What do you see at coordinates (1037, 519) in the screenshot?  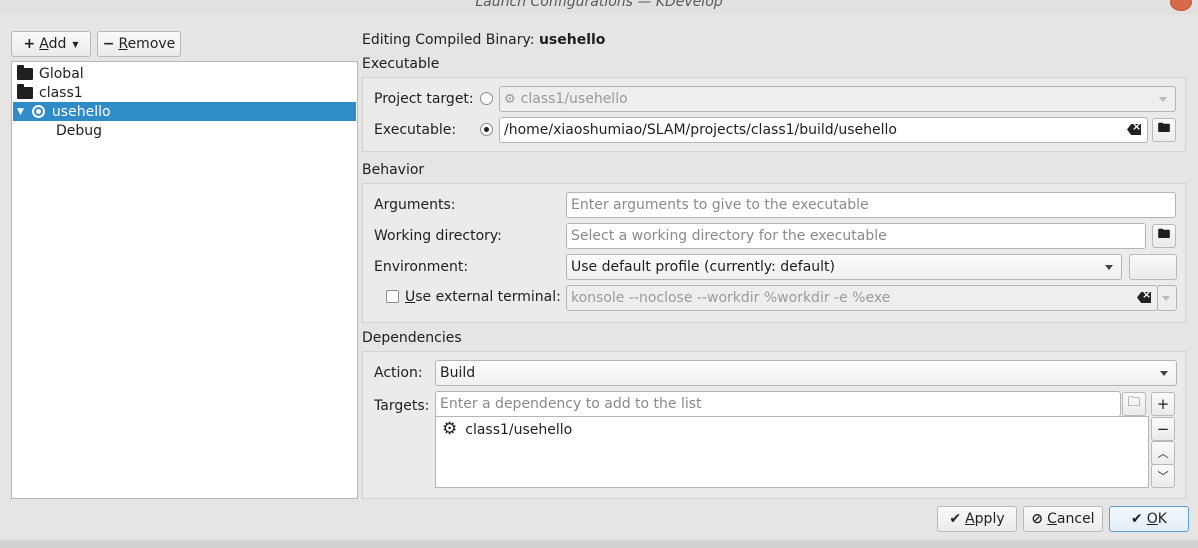 I see `cancel-icon: ⊘` at bounding box center [1037, 519].